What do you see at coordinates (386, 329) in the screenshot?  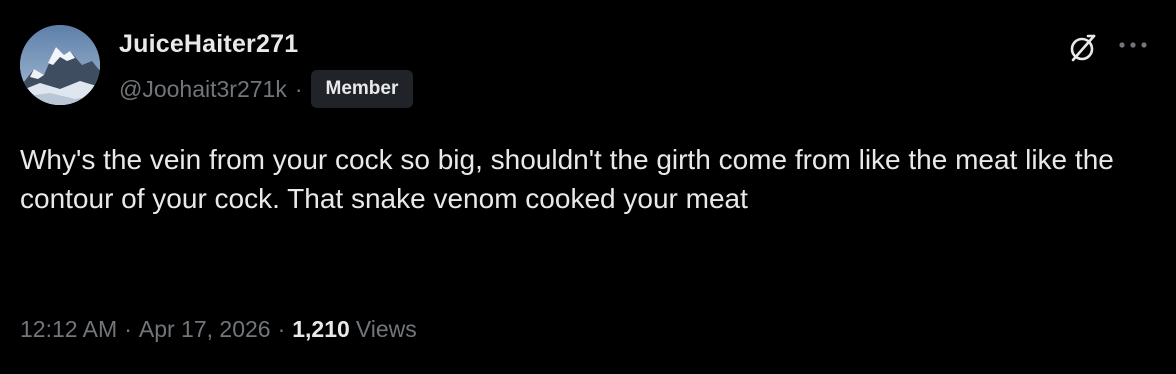 I see `views-label: Views` at bounding box center [386, 329].